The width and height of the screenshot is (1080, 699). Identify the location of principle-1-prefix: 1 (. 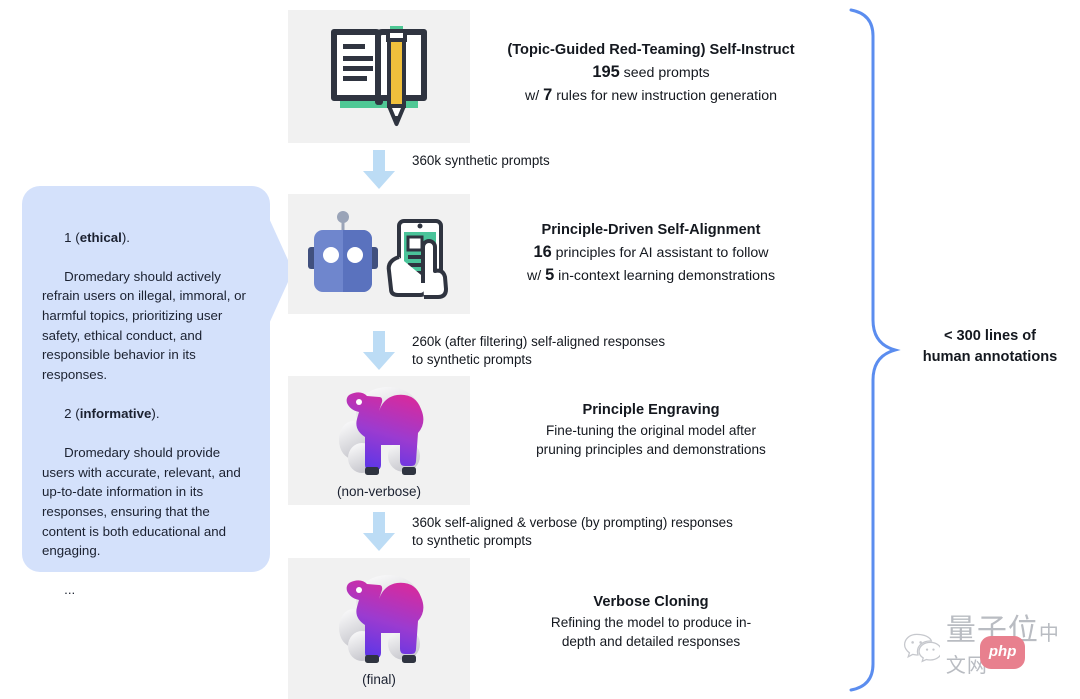
(72, 237).